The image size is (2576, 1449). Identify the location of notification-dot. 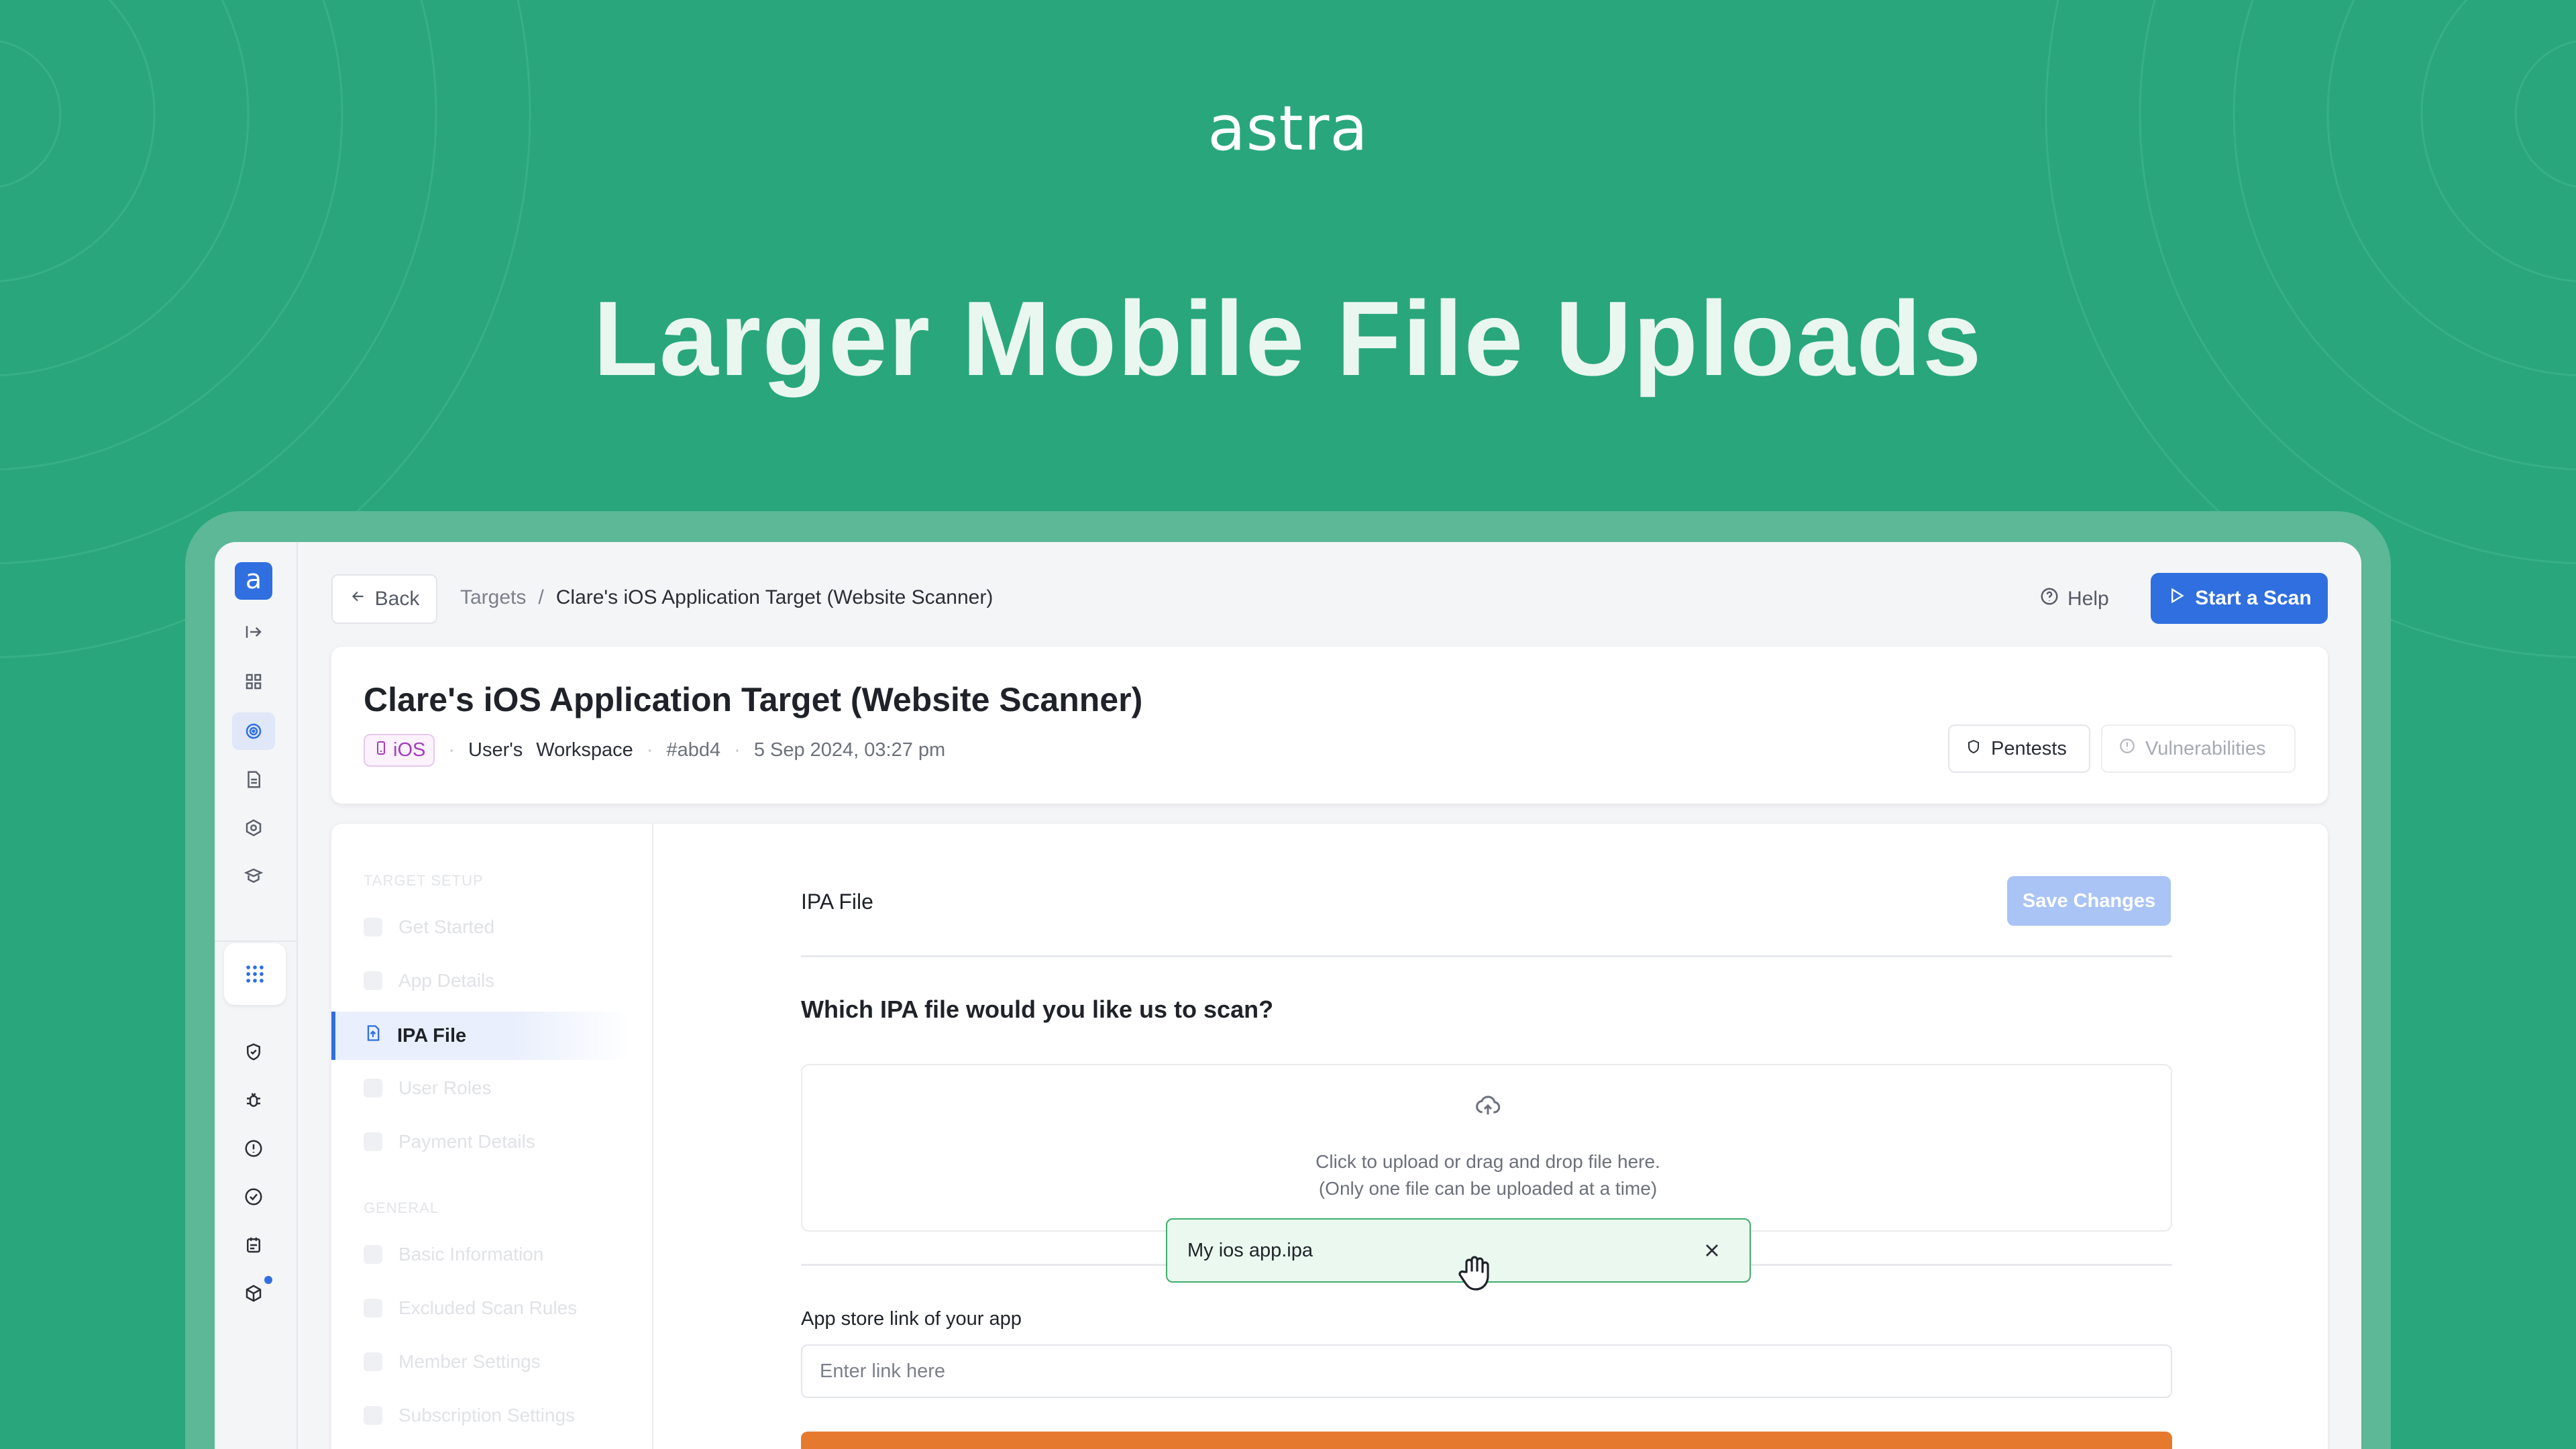
(268, 1280).